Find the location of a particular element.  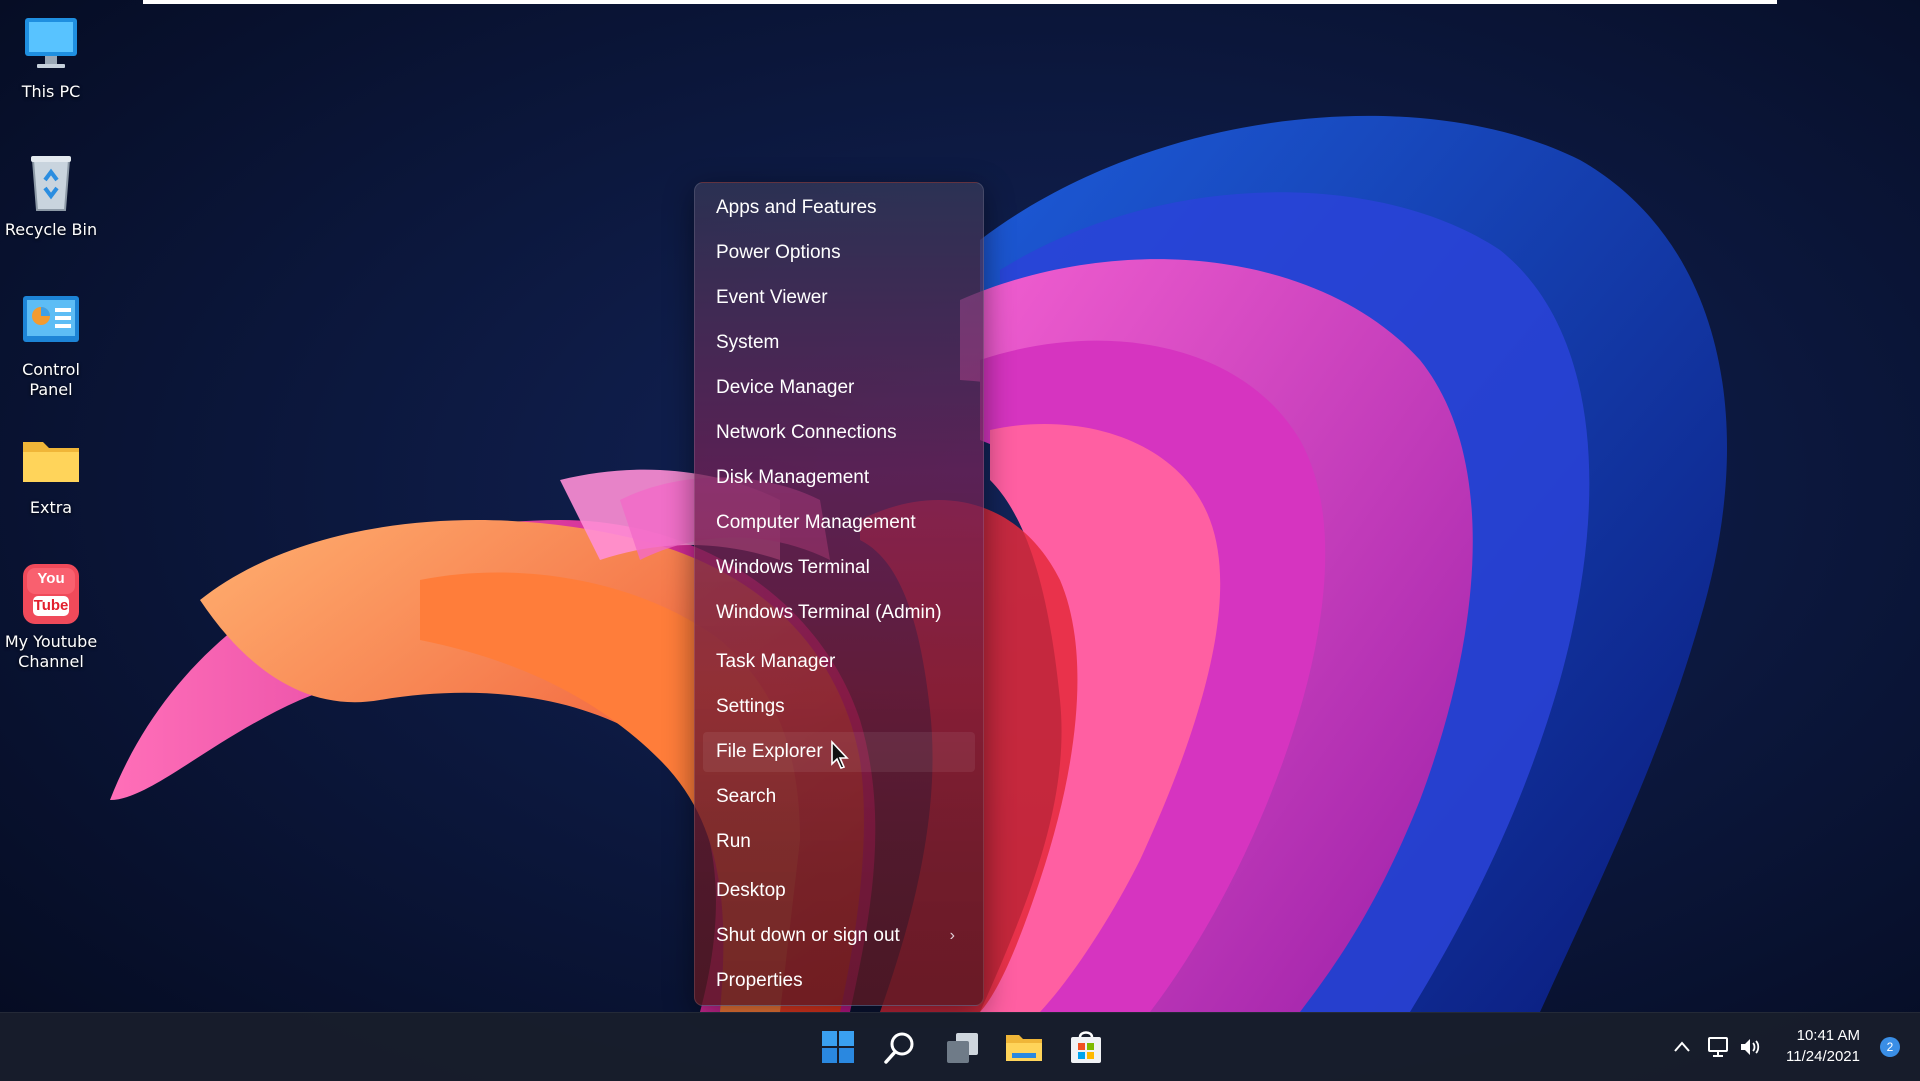

youtube-icon: You Tube is located at coordinates (51, 594).